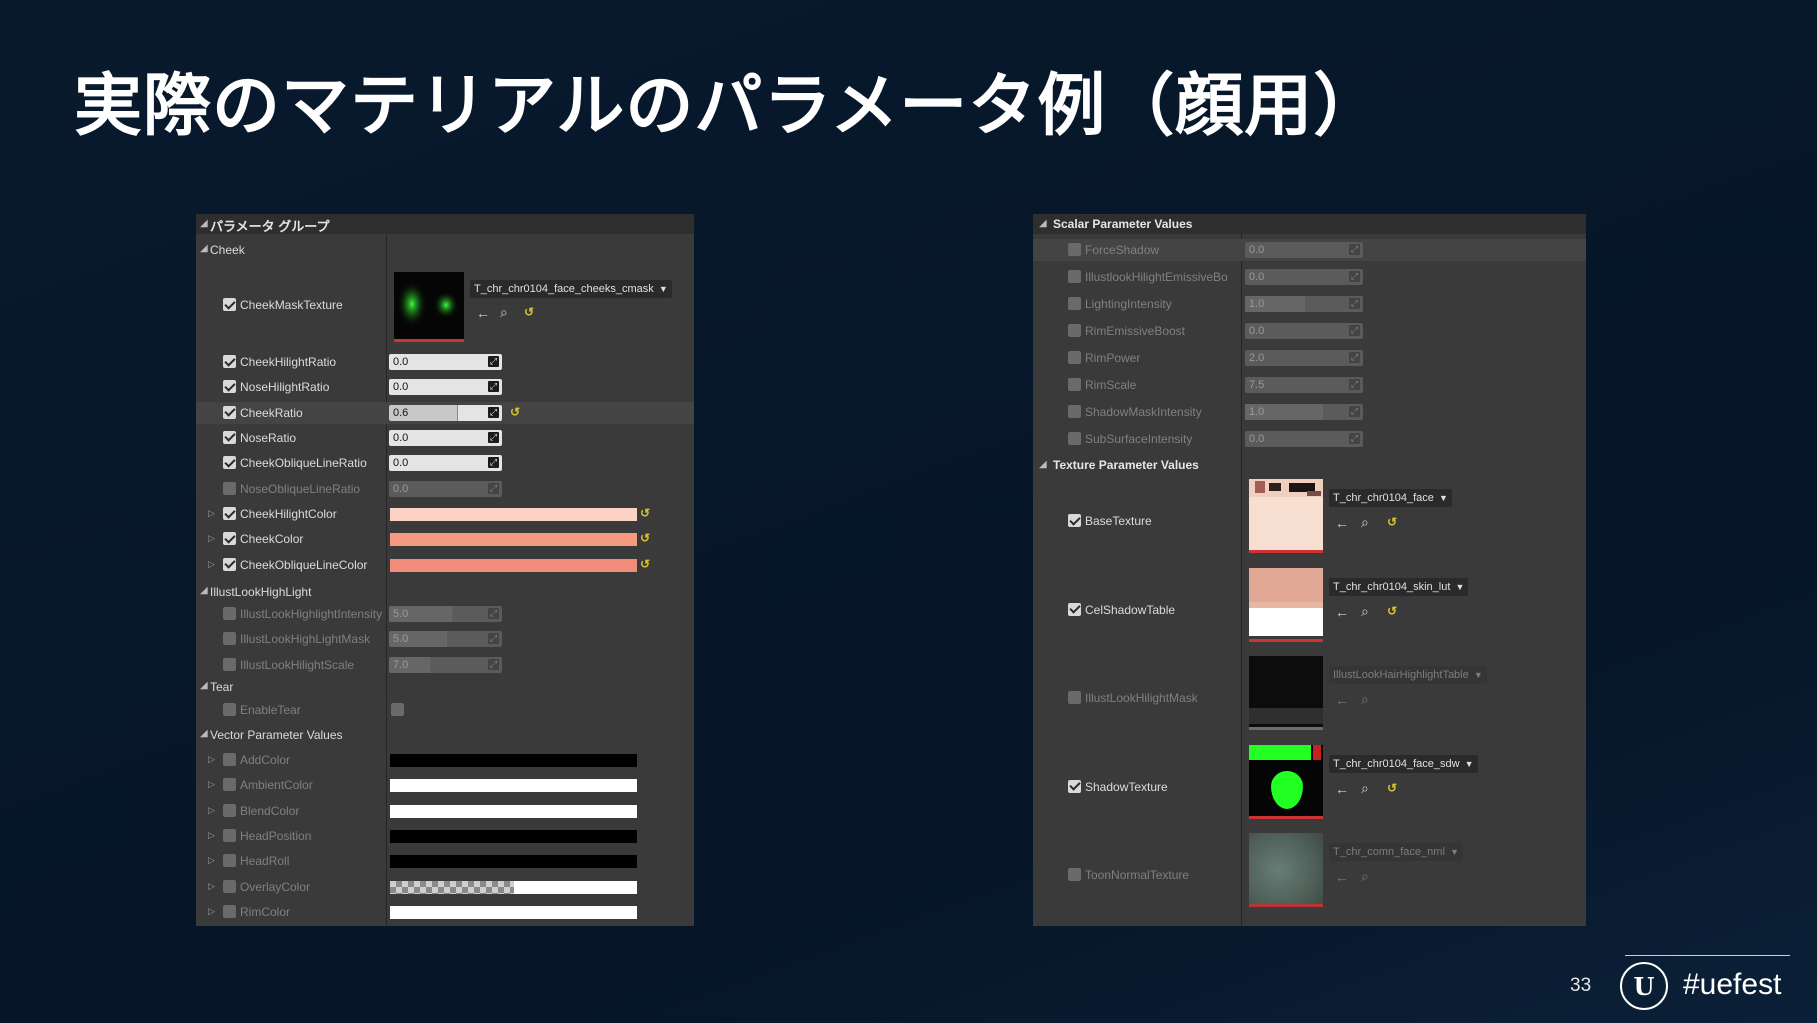 The width and height of the screenshot is (1817, 1023). I want to click on scalar-value-field: 7.5 ⤢, so click(1304, 385).